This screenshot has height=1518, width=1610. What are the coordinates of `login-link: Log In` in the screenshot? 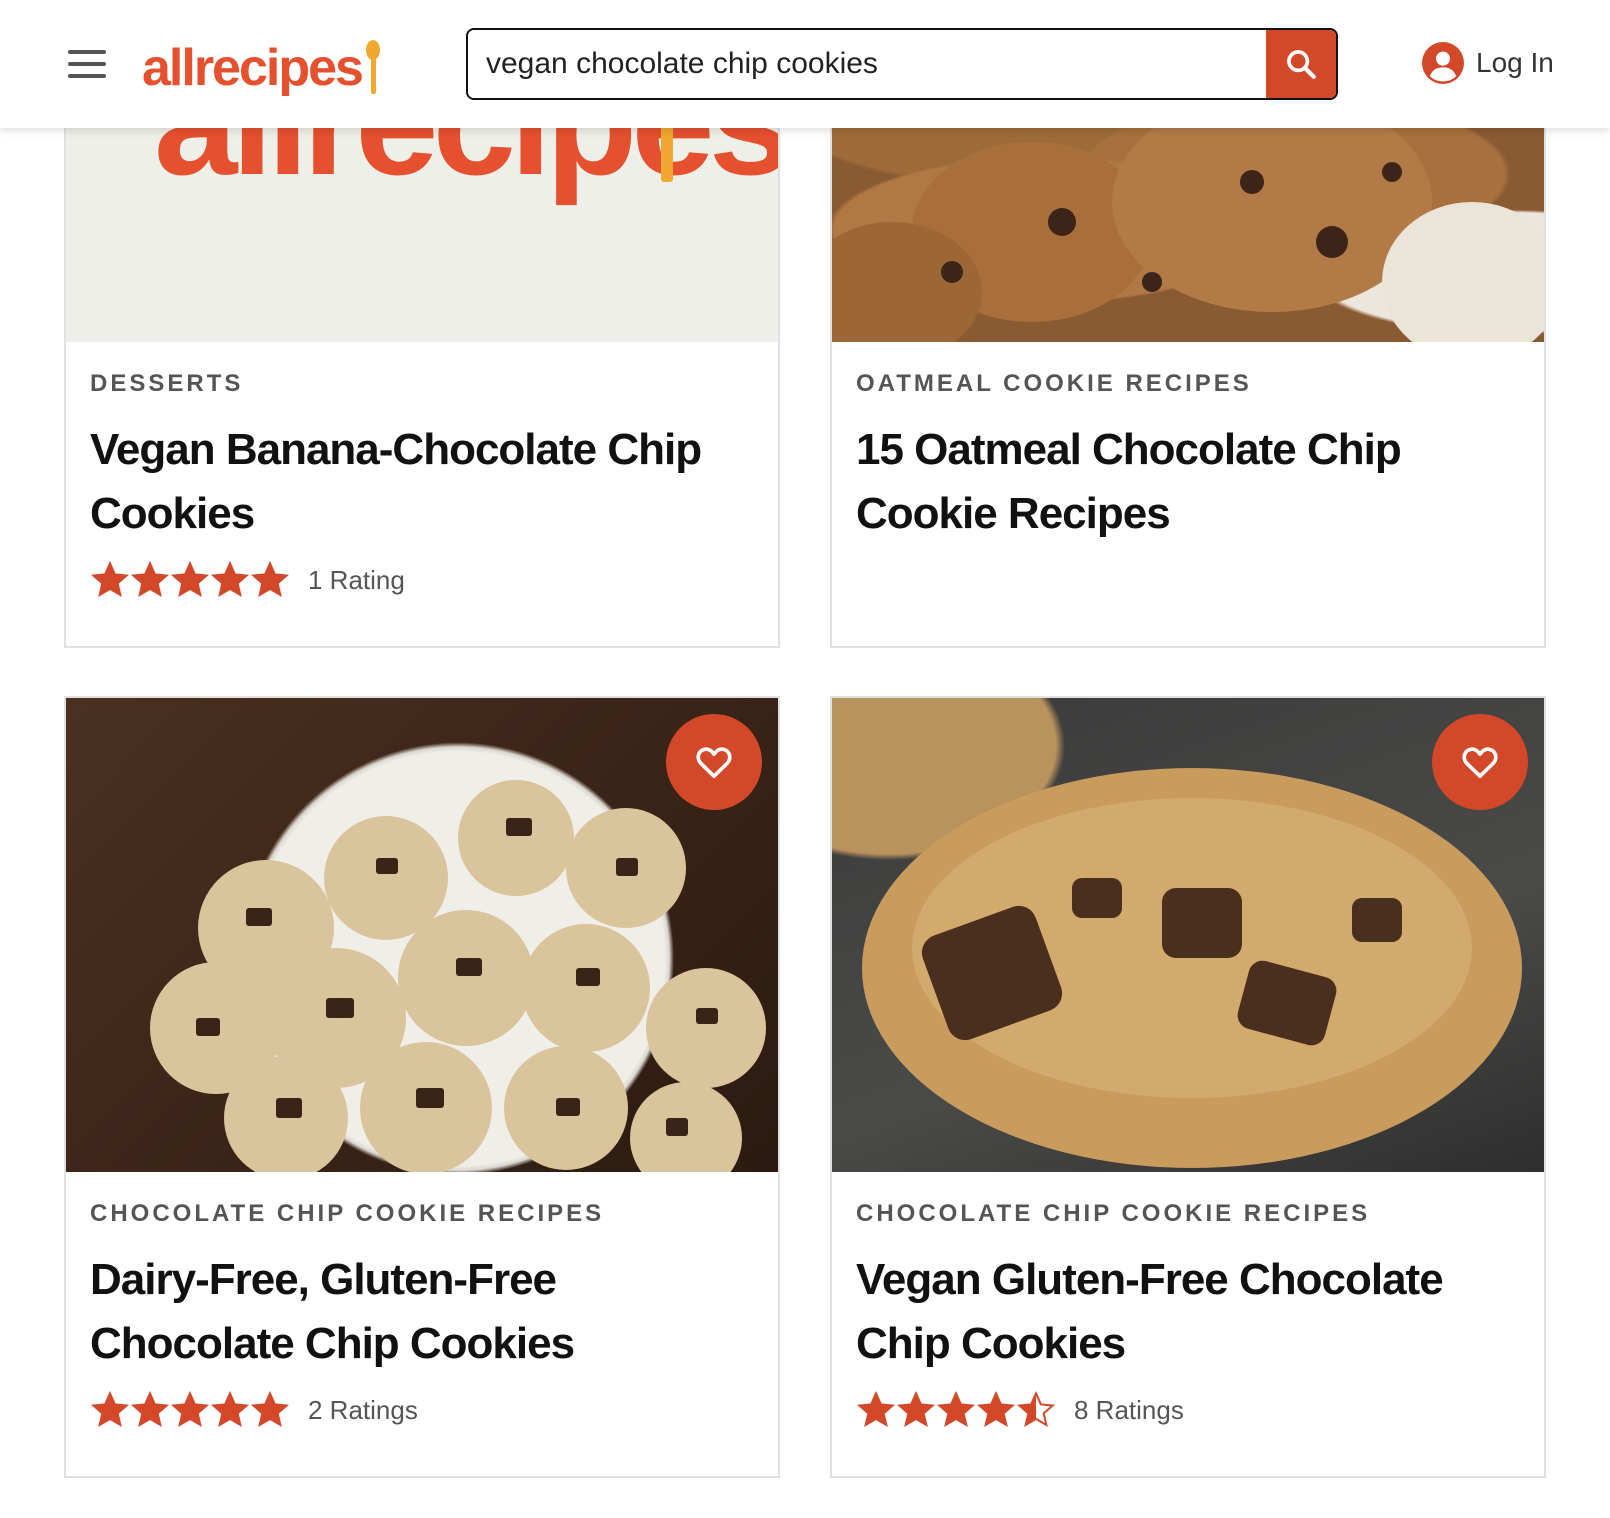 It's located at (1488, 63).